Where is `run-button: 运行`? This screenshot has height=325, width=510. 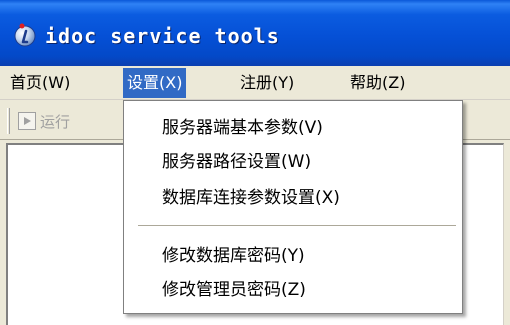 run-button: 运行 is located at coordinates (44, 121).